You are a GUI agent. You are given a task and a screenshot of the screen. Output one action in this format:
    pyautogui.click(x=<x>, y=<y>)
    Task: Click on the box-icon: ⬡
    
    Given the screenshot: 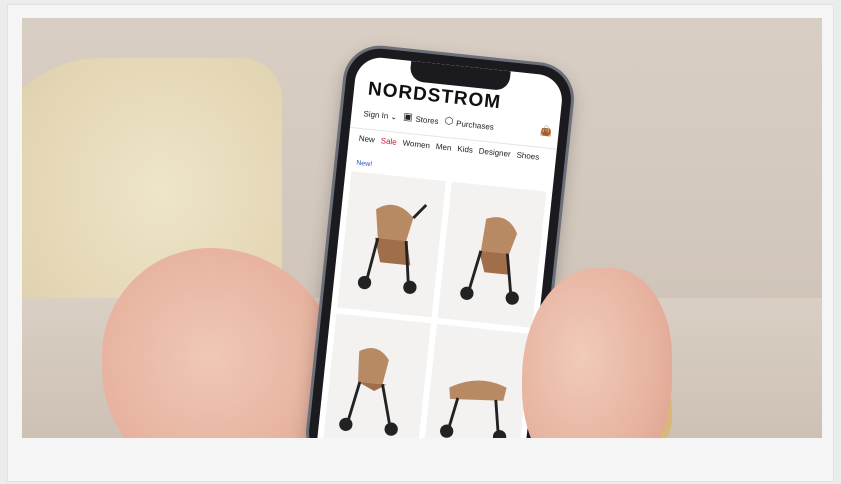 What is the action you would take?
    pyautogui.click(x=449, y=121)
    